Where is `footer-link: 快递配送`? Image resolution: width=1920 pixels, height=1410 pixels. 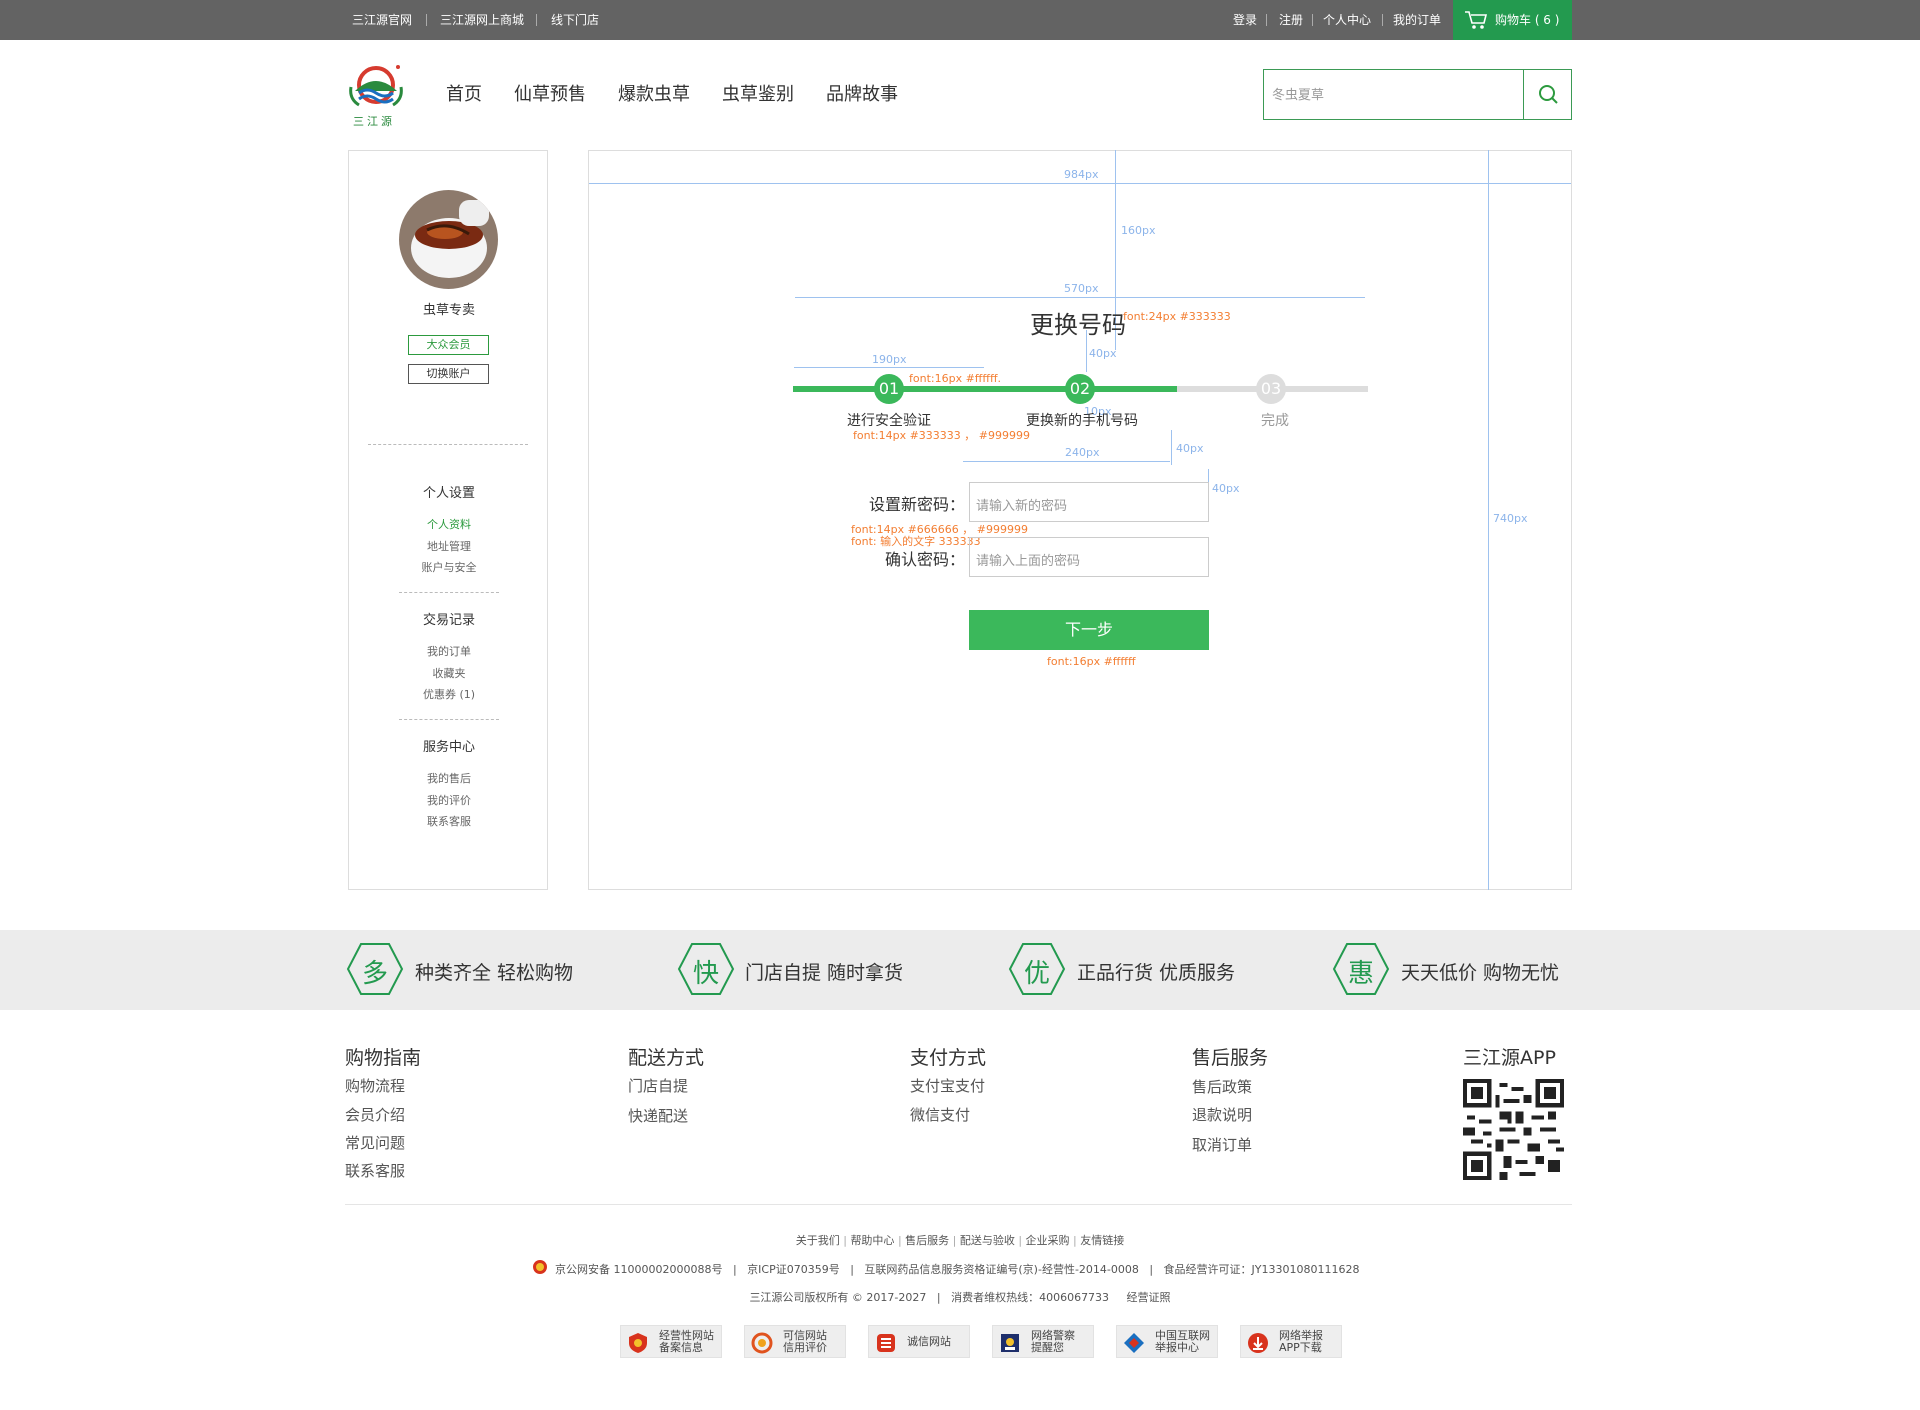
footer-link: 快递配送 is located at coordinates (658, 1115).